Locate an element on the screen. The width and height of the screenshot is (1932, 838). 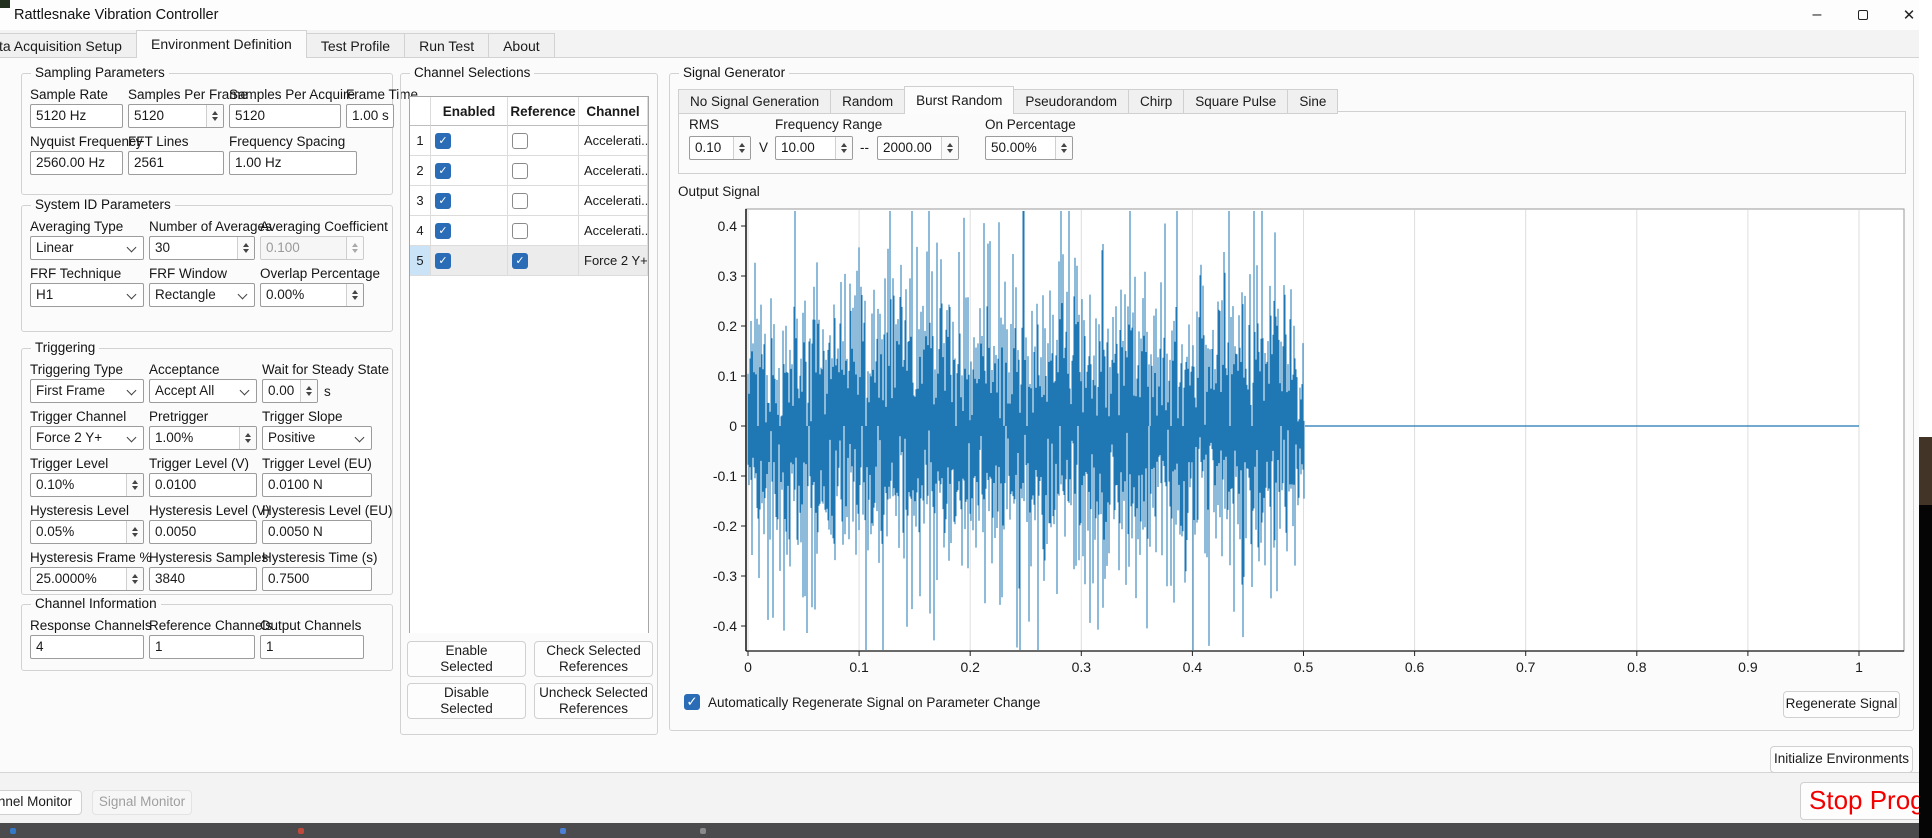
svg-text: 0.1 is located at coordinates (728, 376).